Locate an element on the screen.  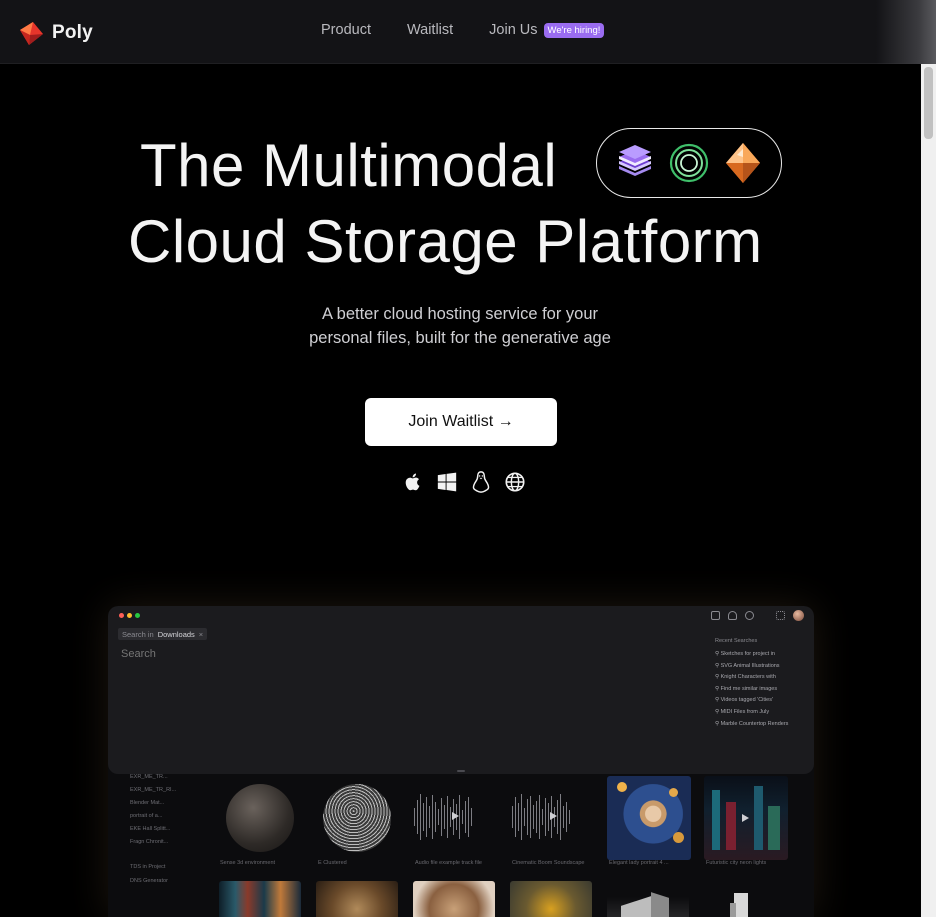
globe-icon is located at coordinates (515, 482).